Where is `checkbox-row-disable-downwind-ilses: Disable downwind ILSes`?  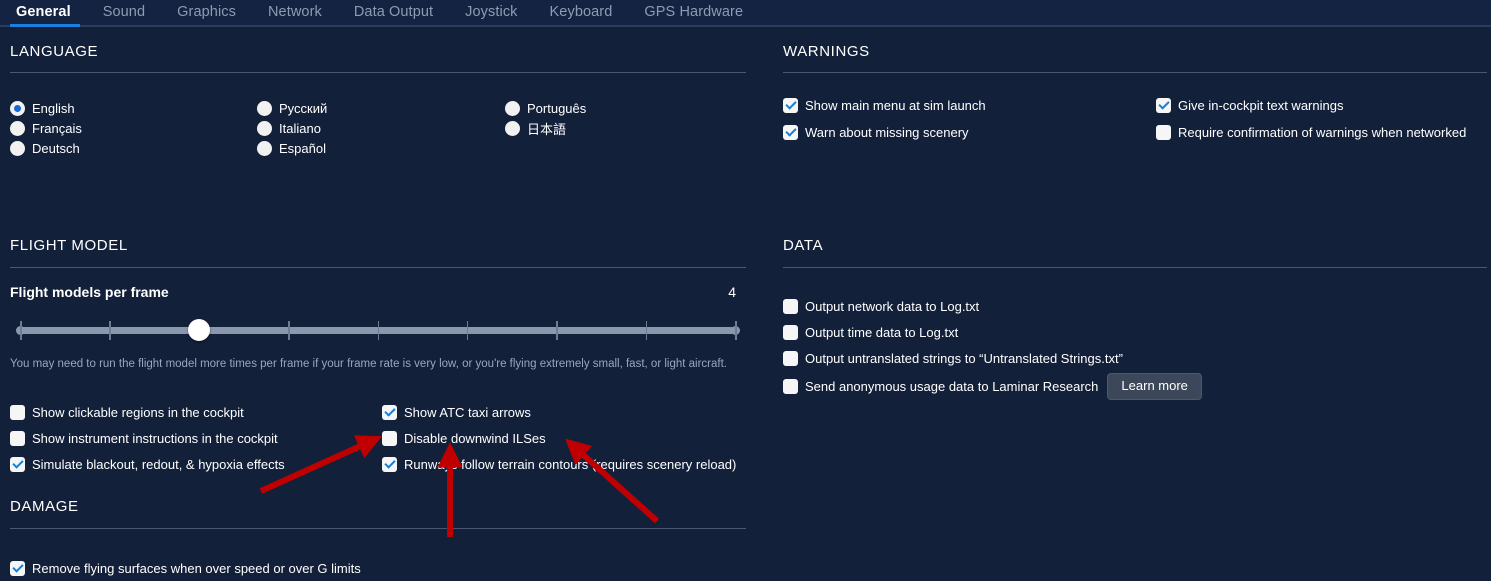 checkbox-row-disable-downwind-ilses: Disable downwind ILSes is located at coordinates (559, 438).